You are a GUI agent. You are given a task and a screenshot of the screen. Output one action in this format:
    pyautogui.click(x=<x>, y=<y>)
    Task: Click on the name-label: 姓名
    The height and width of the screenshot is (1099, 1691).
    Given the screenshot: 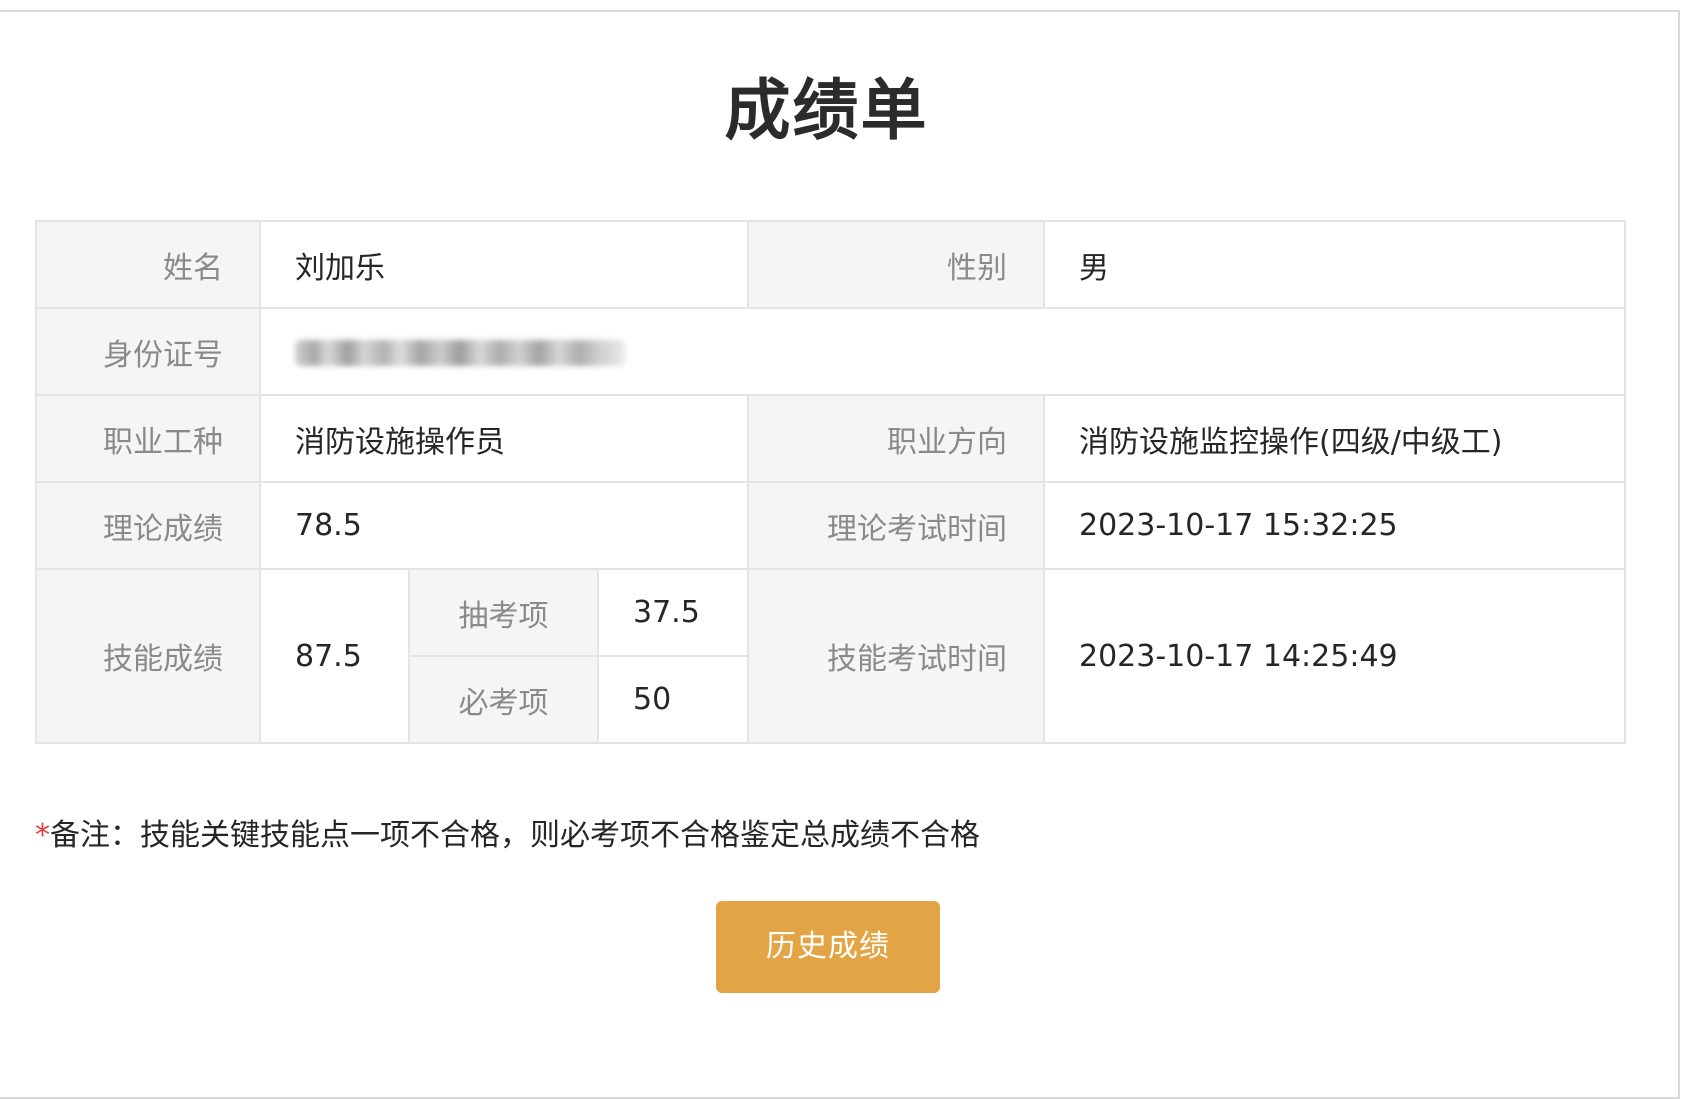 What is the action you would take?
    pyautogui.click(x=148, y=264)
    